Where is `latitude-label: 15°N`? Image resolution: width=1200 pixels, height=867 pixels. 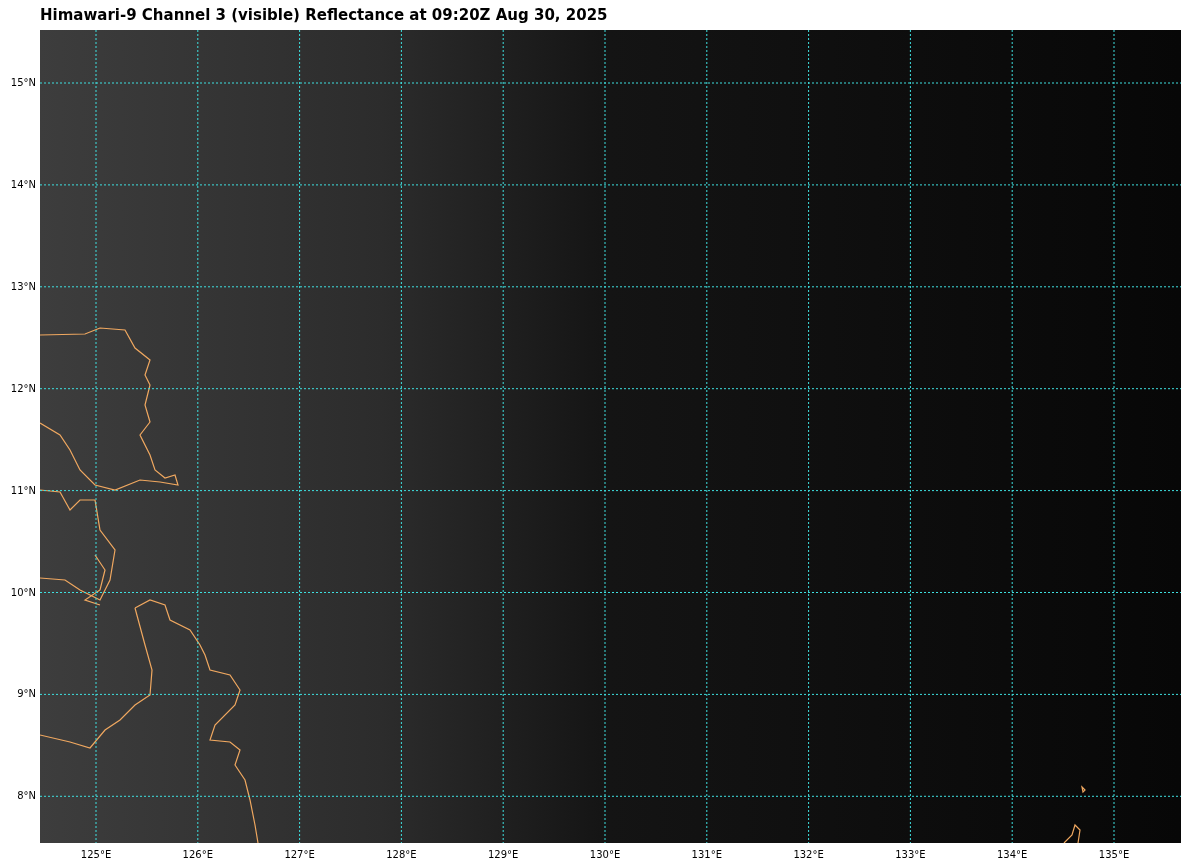 latitude-label: 15°N is located at coordinates (23, 82).